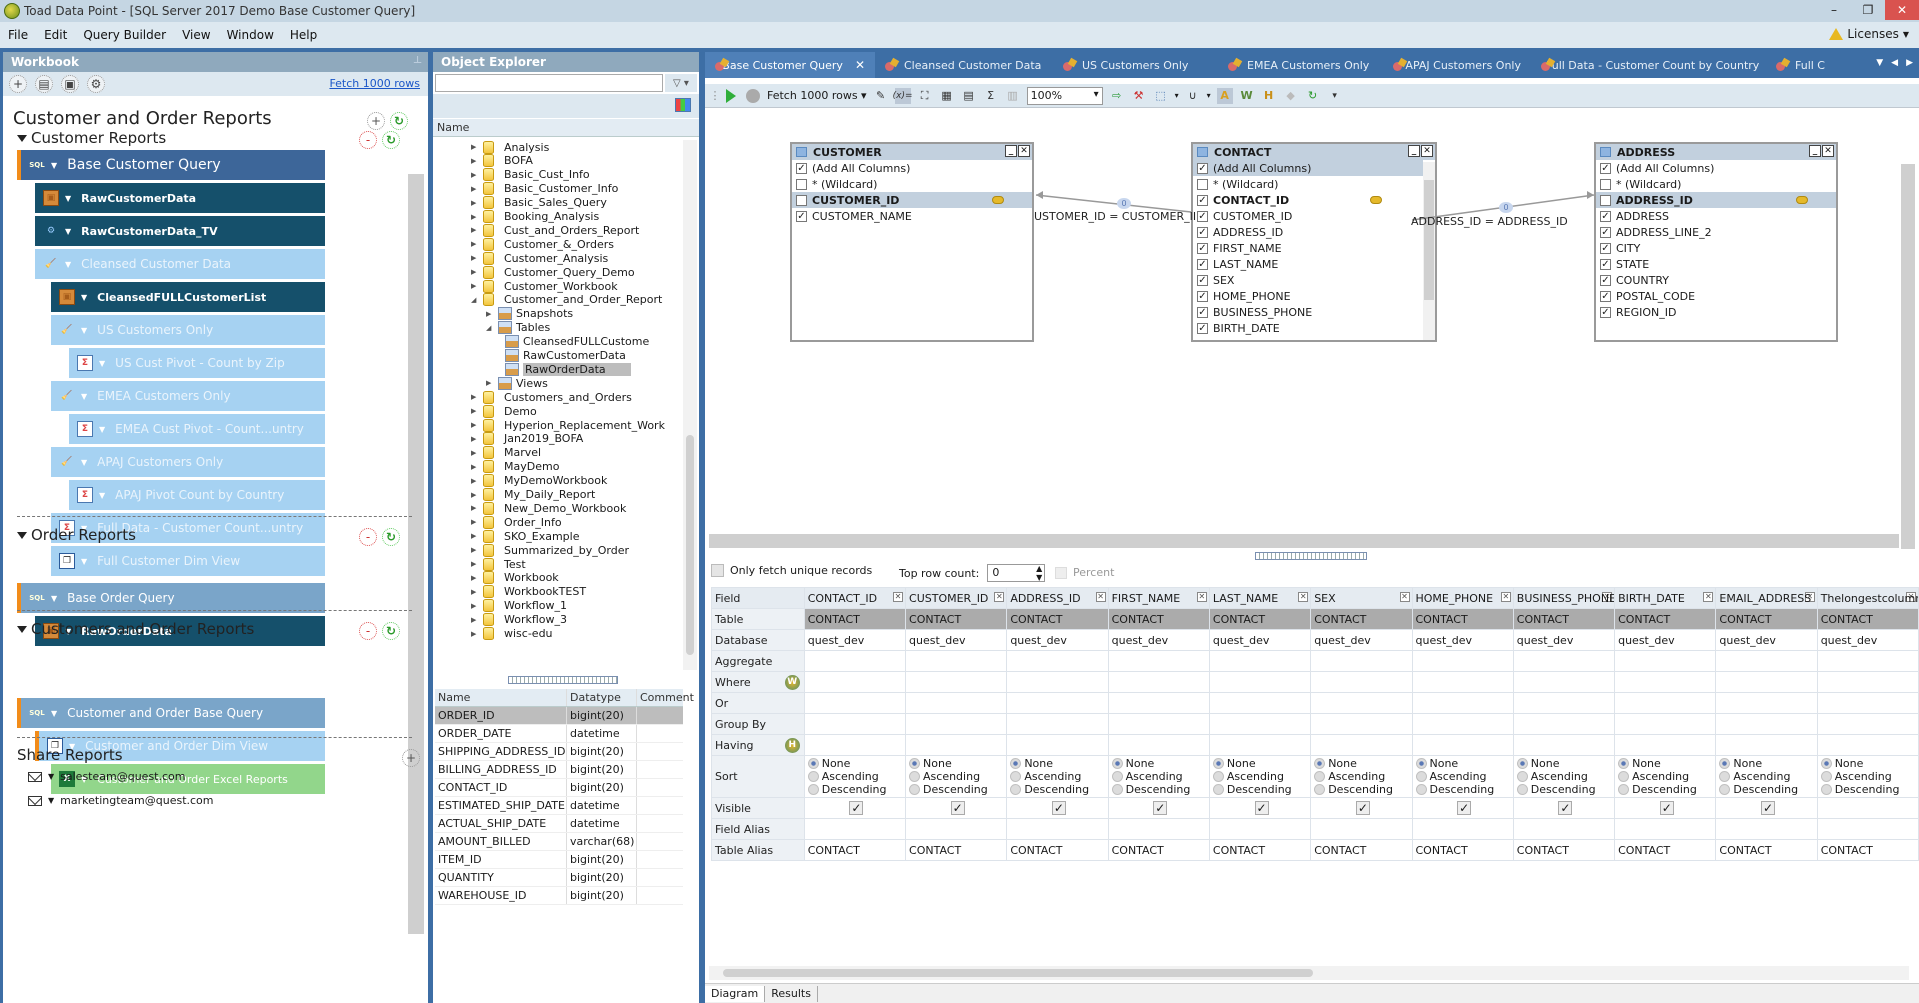 The image size is (1919, 1003). I want to click on column-header: Comment, so click(665, 697).